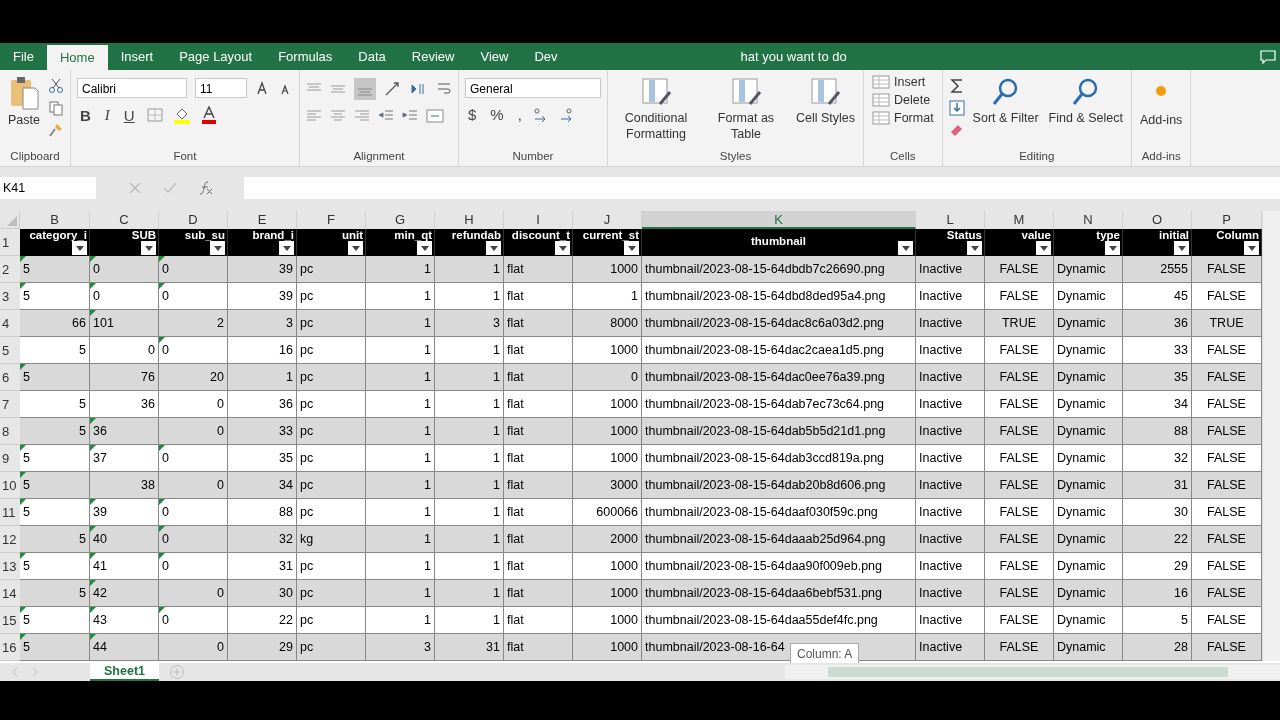 The image size is (1280, 720). Describe the element at coordinates (956, 86) in the screenshot. I see `autosum-icon` at that location.